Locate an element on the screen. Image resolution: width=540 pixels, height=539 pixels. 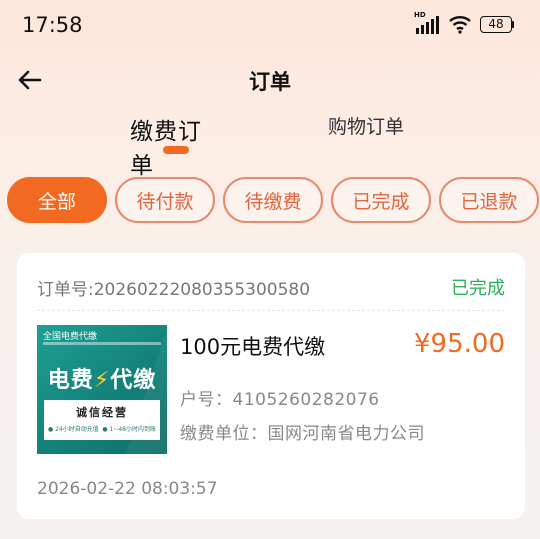
lightning-icon: ⚡ is located at coordinates (102, 380).